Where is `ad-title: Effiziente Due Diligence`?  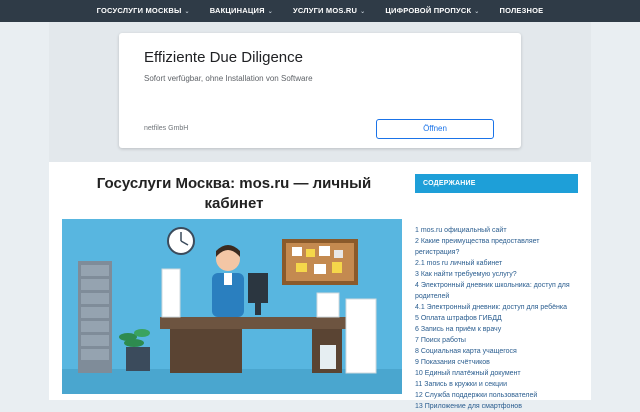 ad-title: Effiziente Due Diligence is located at coordinates (223, 57).